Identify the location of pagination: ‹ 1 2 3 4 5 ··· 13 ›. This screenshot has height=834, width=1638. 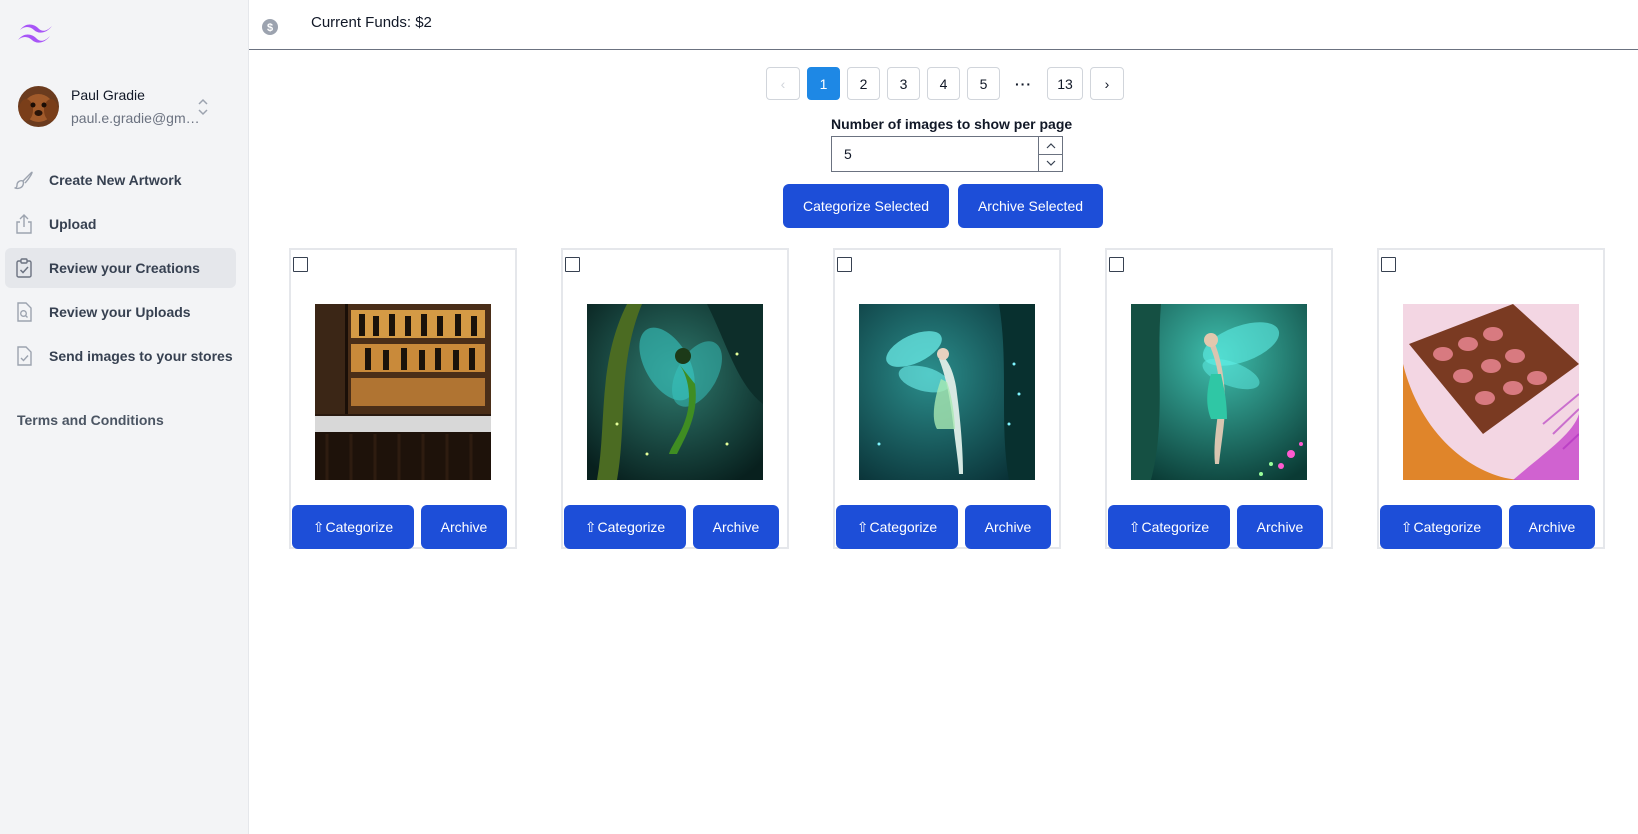
(948, 83).